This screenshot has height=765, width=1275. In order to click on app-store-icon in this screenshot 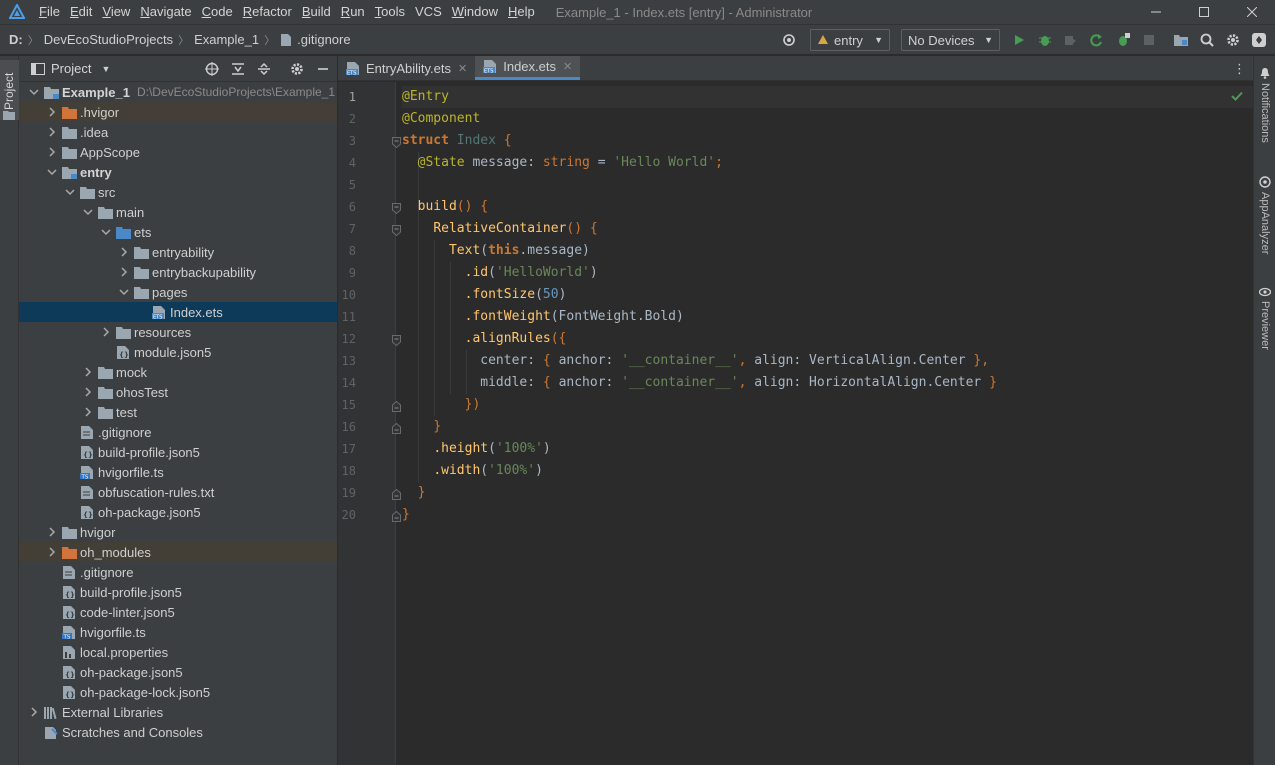, I will do `click(1259, 40)`.